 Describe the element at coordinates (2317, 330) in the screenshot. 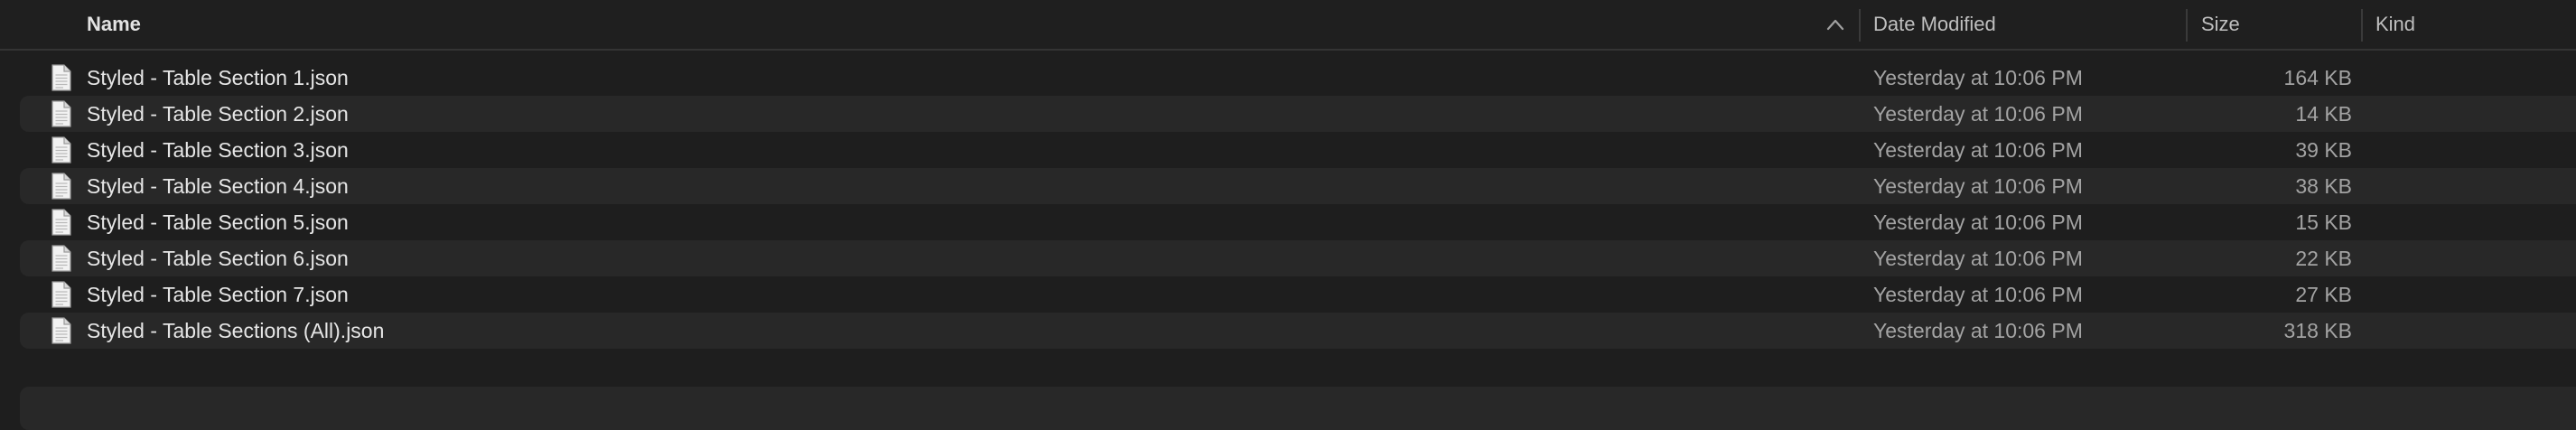

I see `file-size: 318 KB` at that location.